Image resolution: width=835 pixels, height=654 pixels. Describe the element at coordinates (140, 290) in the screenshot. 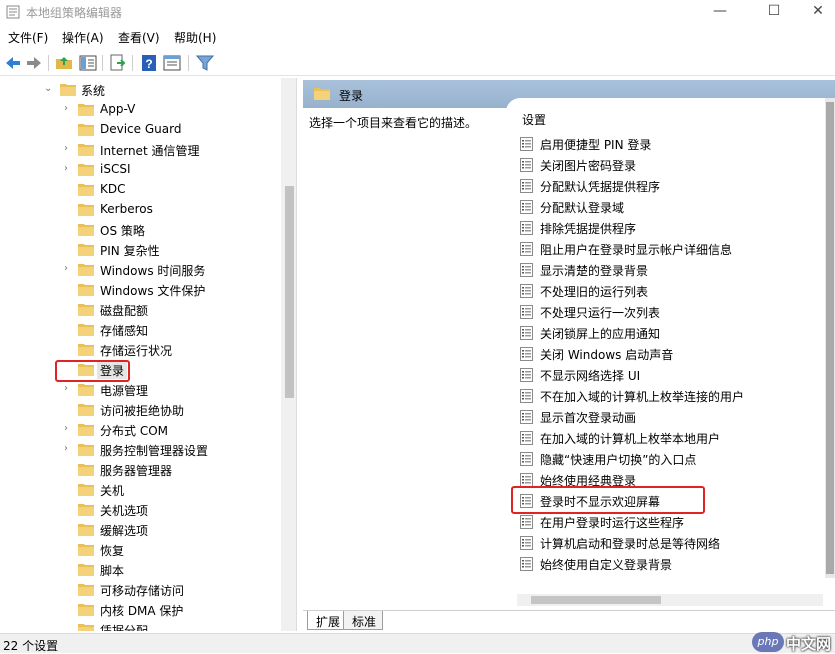

I see `tree-item: Windows 文件保护` at that location.